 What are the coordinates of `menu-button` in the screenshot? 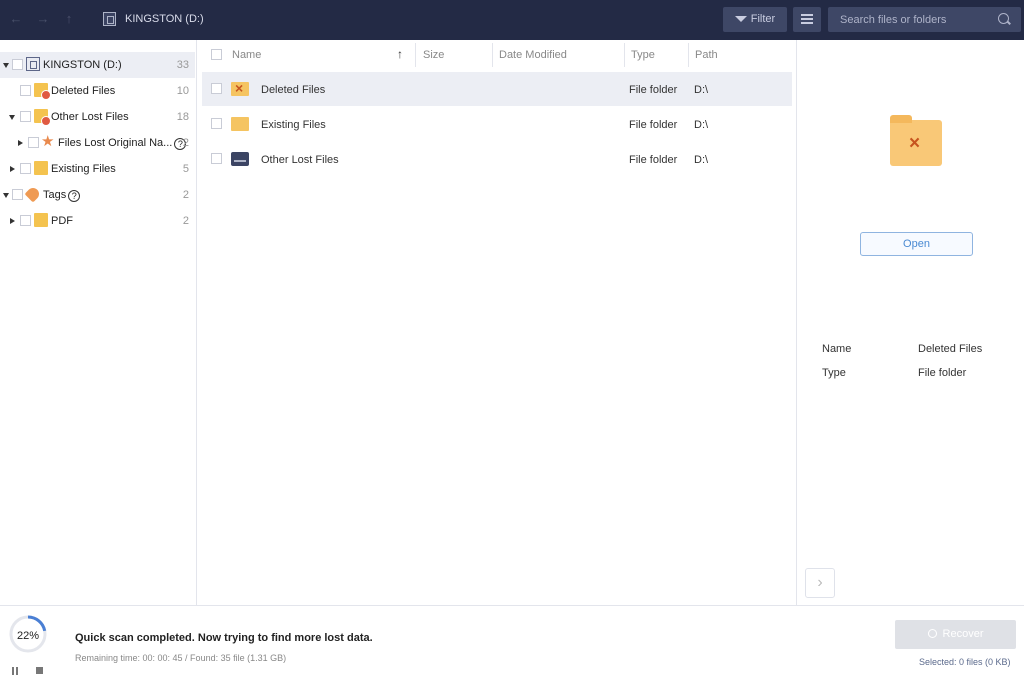 It's located at (807, 19).